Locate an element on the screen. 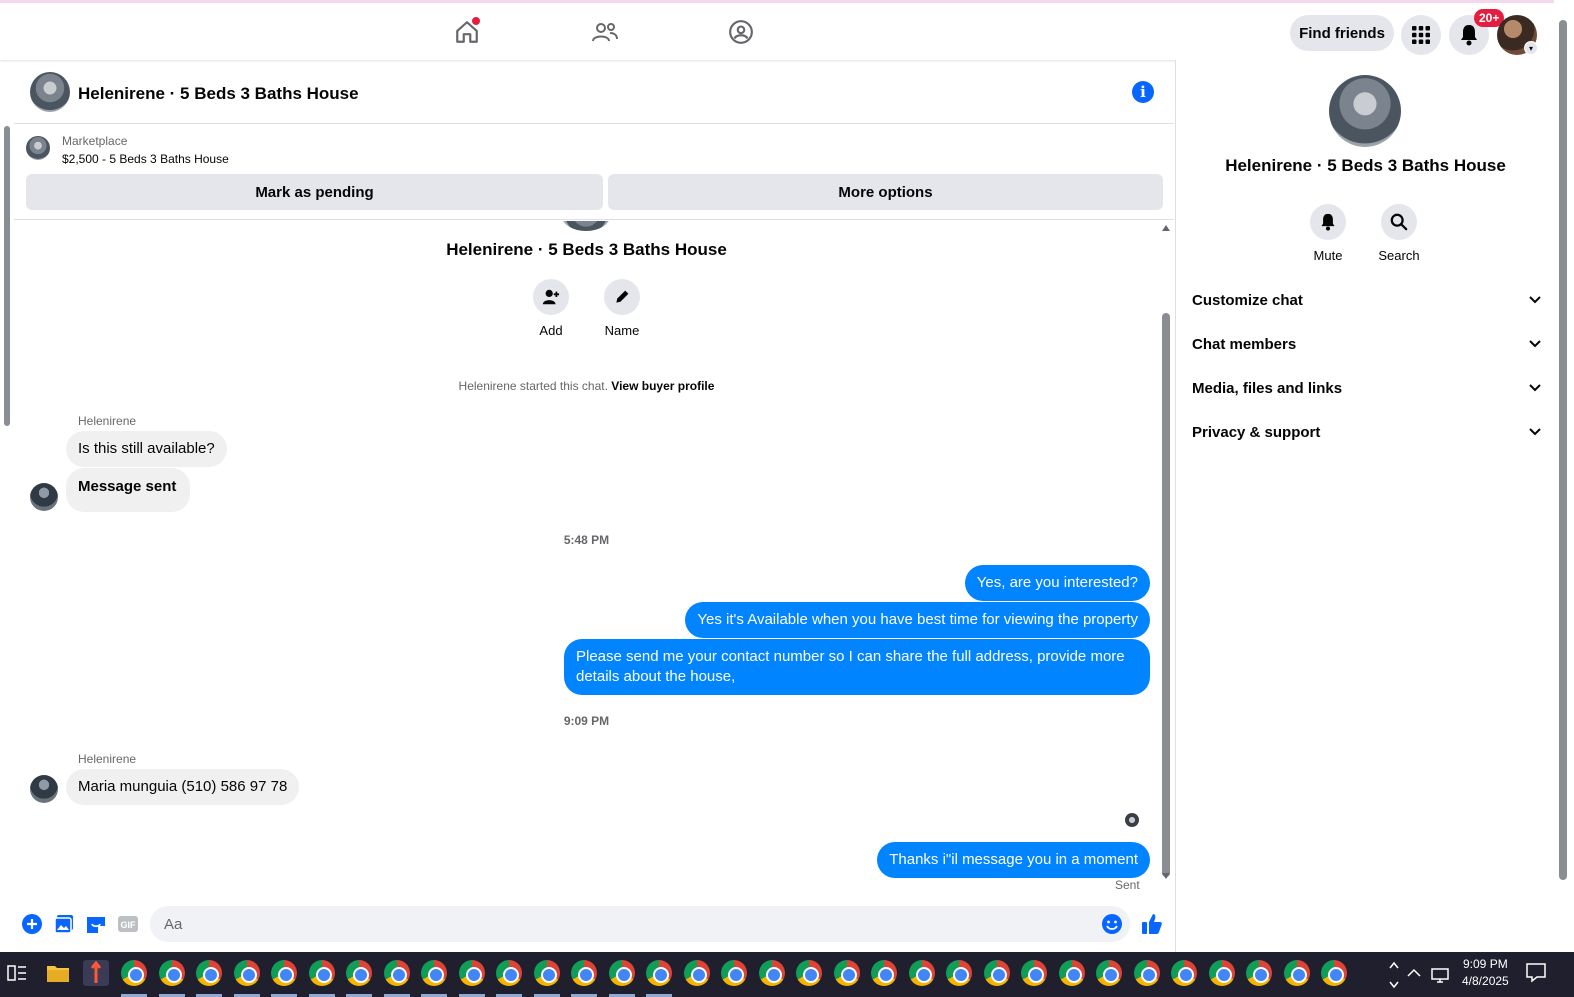 The image size is (1574, 997). panel-title: Helenirene · 5 Beds 3 Baths House is located at coordinates (1365, 165).